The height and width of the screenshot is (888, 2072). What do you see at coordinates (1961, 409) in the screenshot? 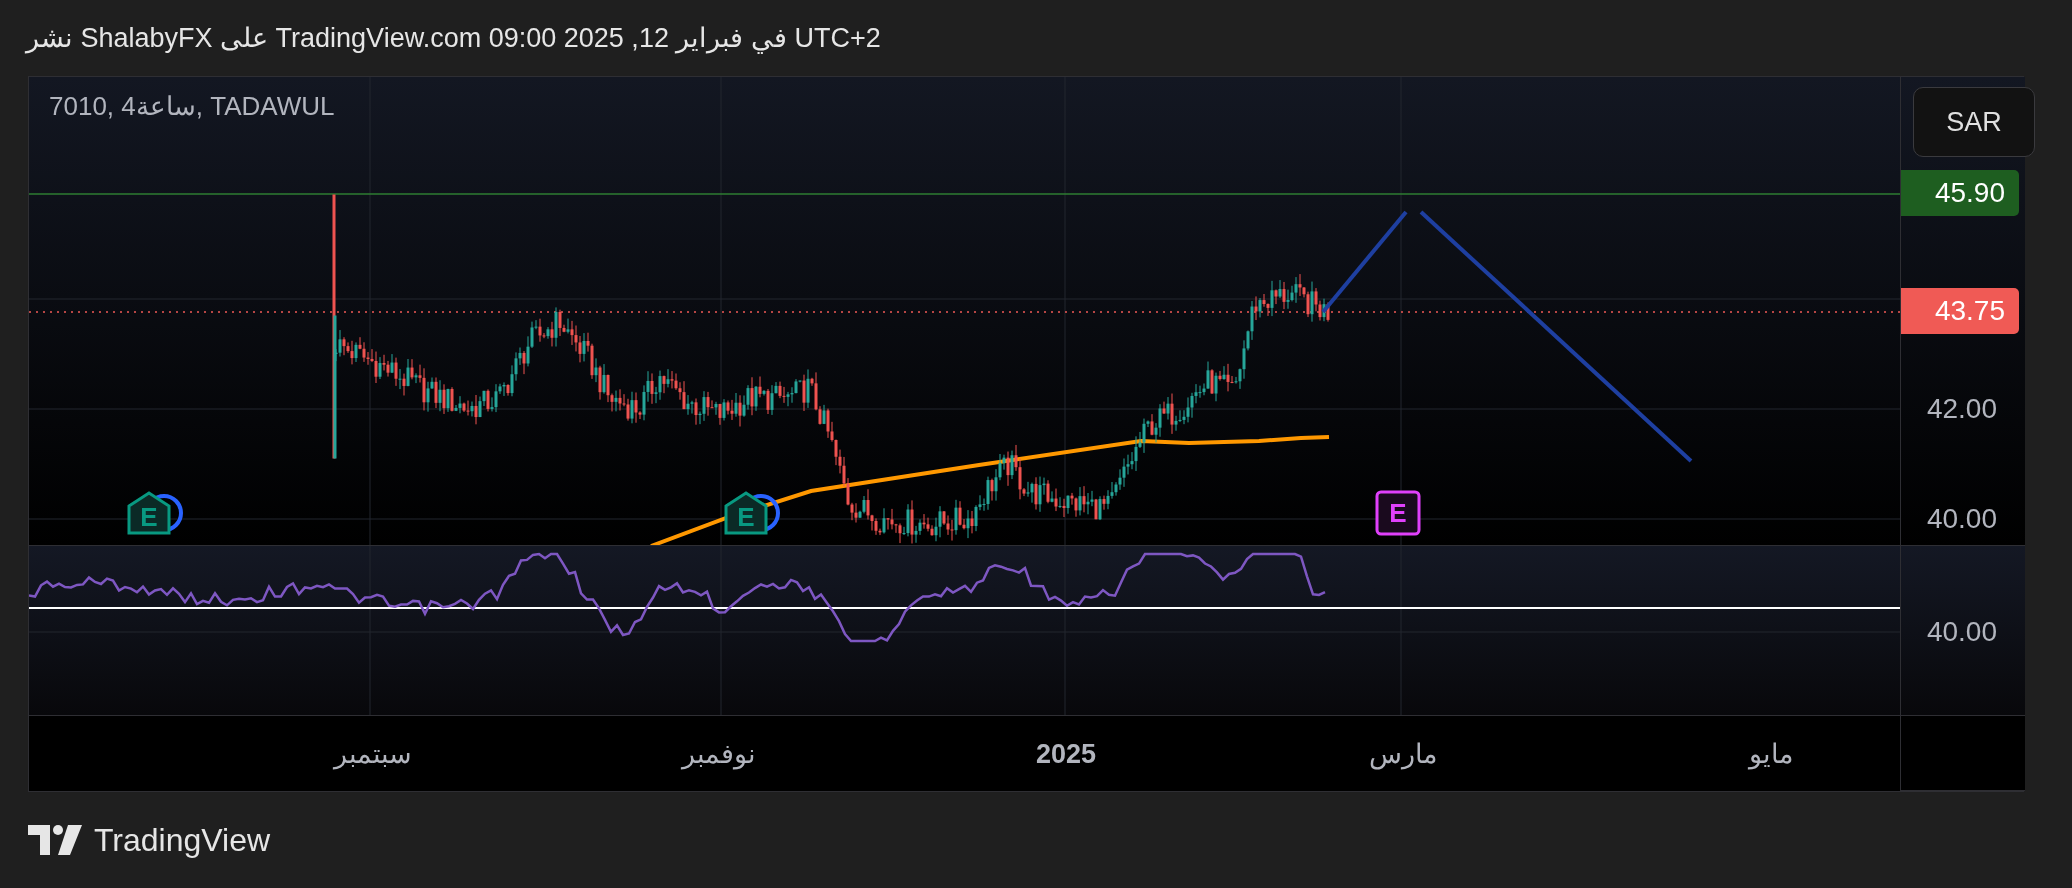
I see `price-tick: 42.00` at bounding box center [1961, 409].